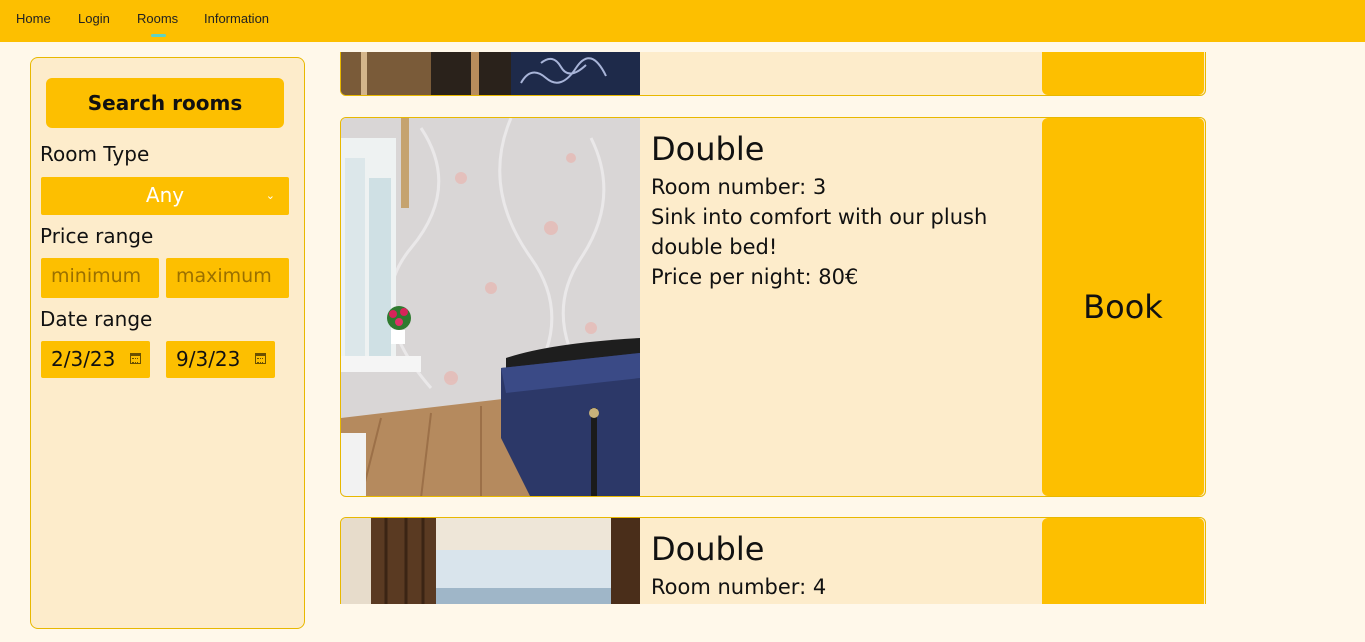 The image size is (1365, 642). What do you see at coordinates (1123, 307) in the screenshot?
I see `book-button: Book` at bounding box center [1123, 307].